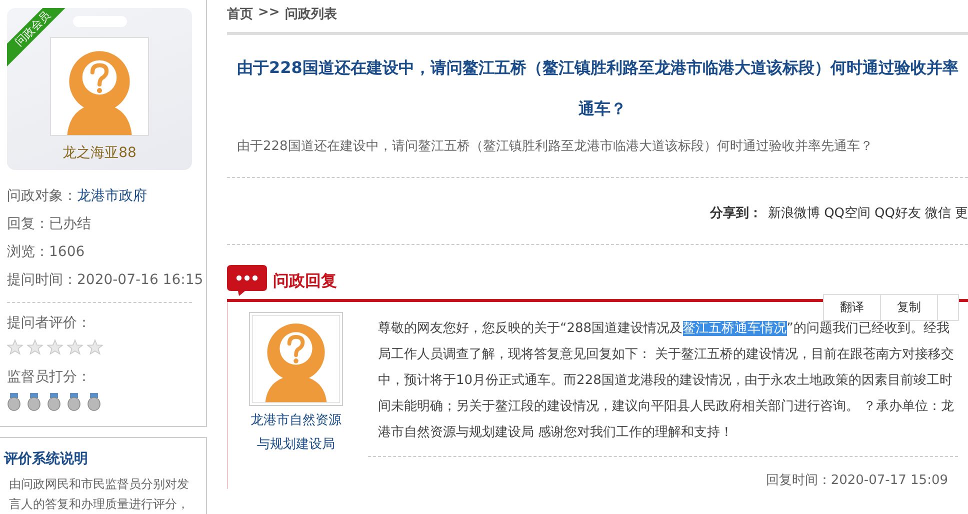 This screenshot has height=514, width=968. Describe the element at coordinates (938, 213) in the screenshot. I see `share-link: 微信` at that location.